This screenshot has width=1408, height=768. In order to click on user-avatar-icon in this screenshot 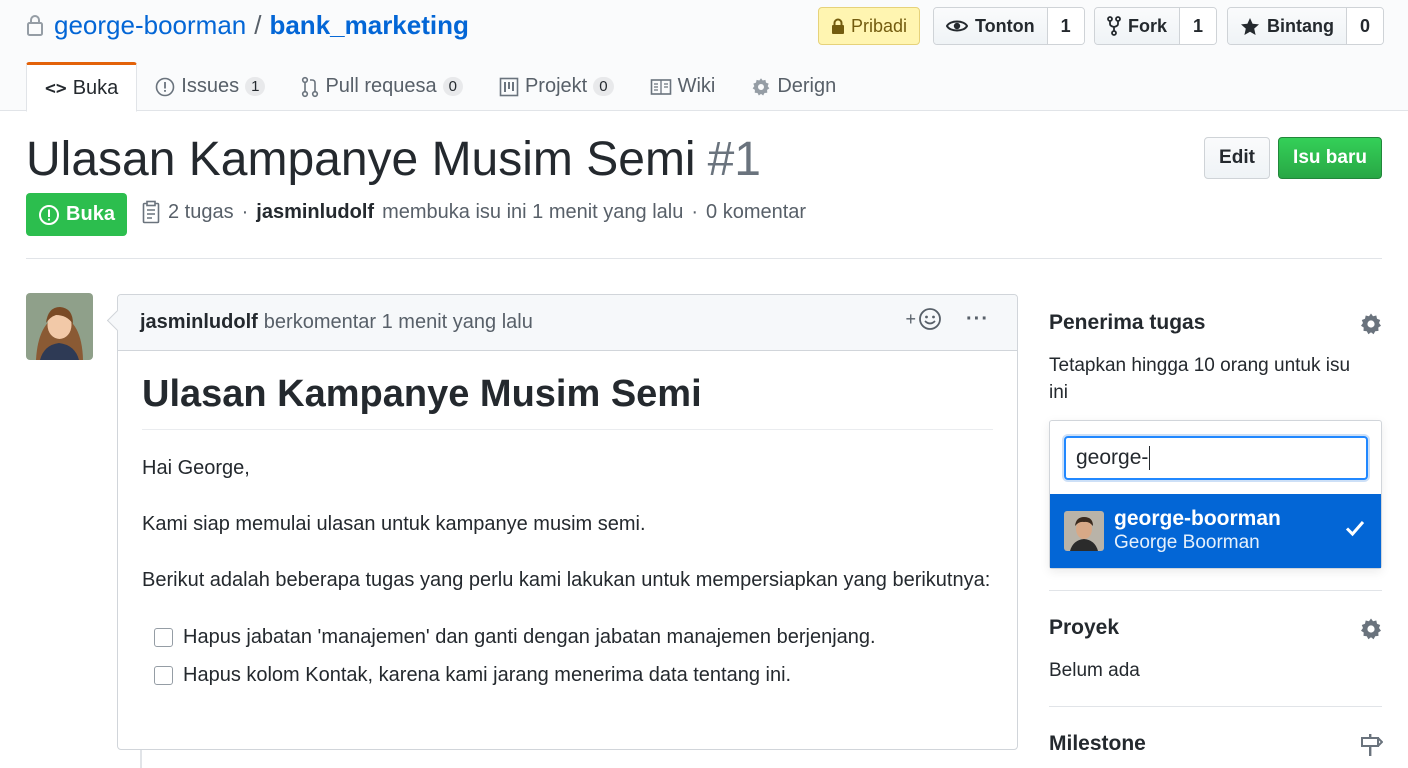, I will do `click(1084, 531)`.